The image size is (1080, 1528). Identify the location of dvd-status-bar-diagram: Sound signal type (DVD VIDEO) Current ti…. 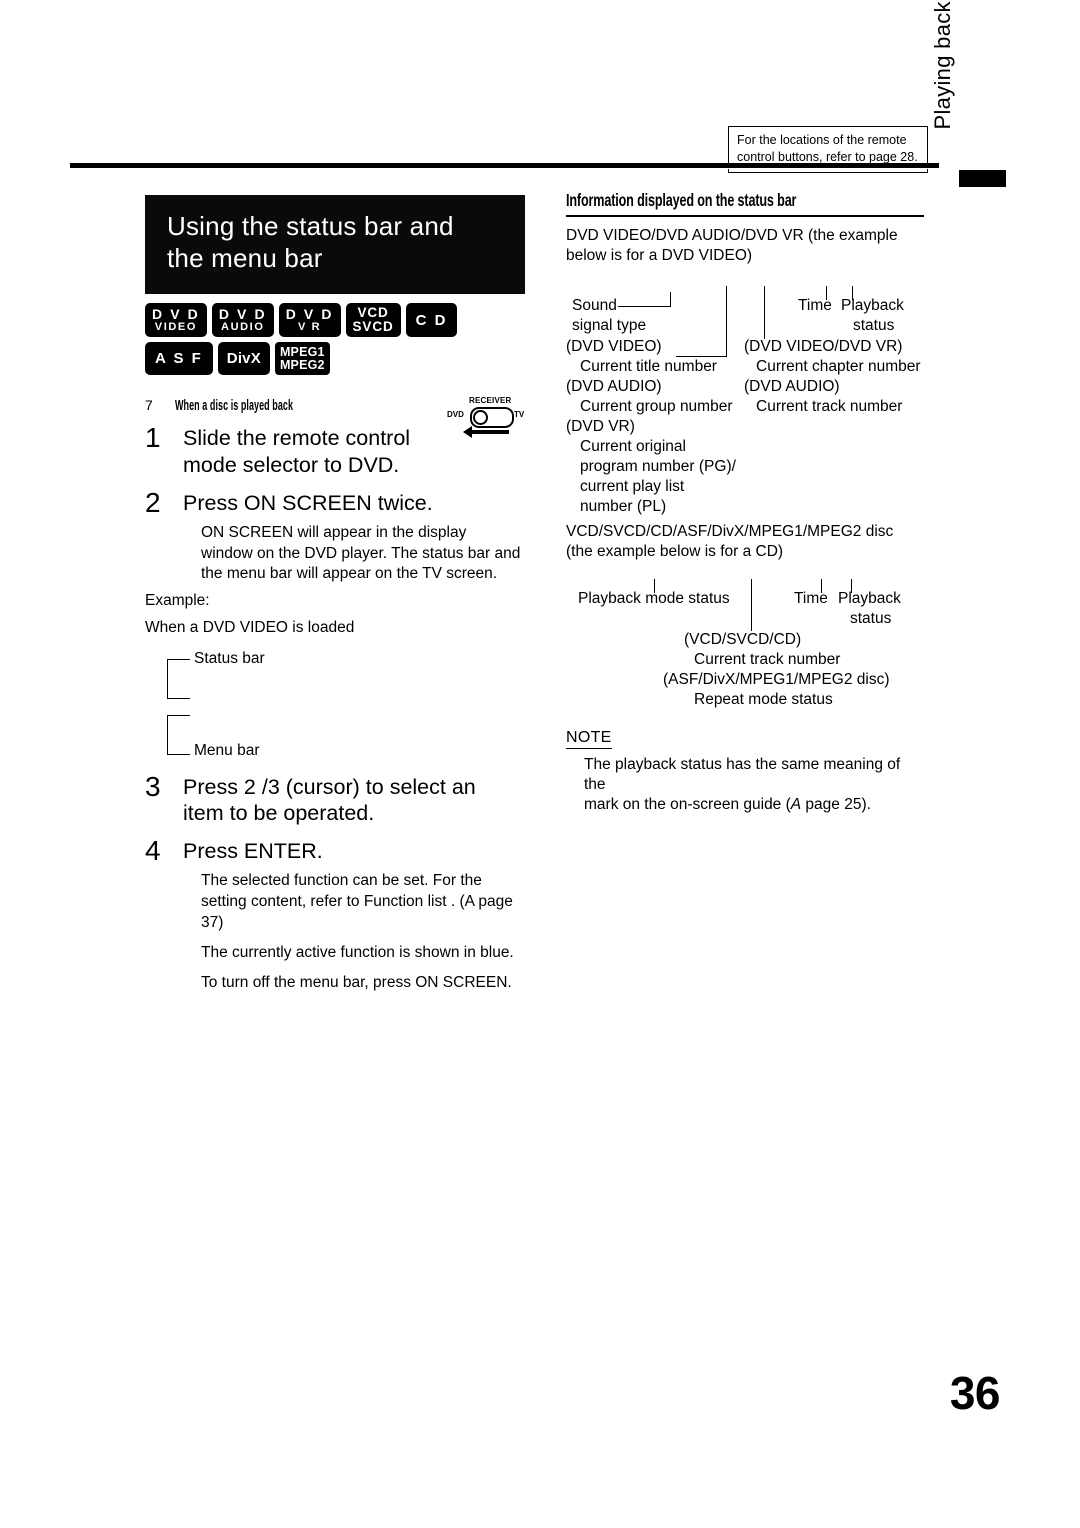
(745, 399).